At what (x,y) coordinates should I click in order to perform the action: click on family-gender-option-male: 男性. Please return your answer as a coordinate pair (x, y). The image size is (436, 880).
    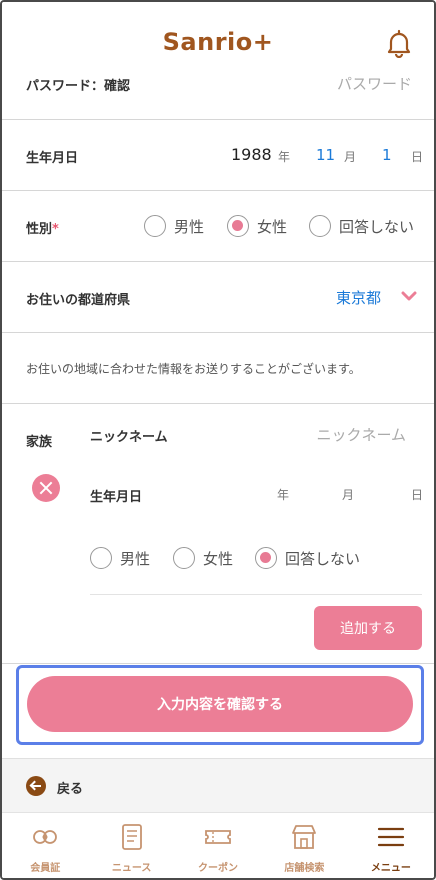
    Looking at the image, I should click on (120, 558).